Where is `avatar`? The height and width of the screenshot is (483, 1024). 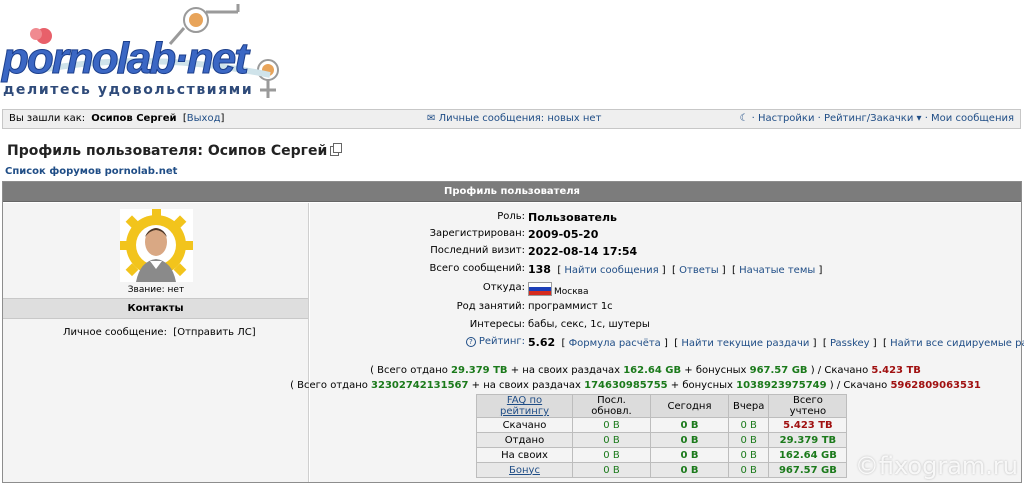 avatar is located at coordinates (156, 245).